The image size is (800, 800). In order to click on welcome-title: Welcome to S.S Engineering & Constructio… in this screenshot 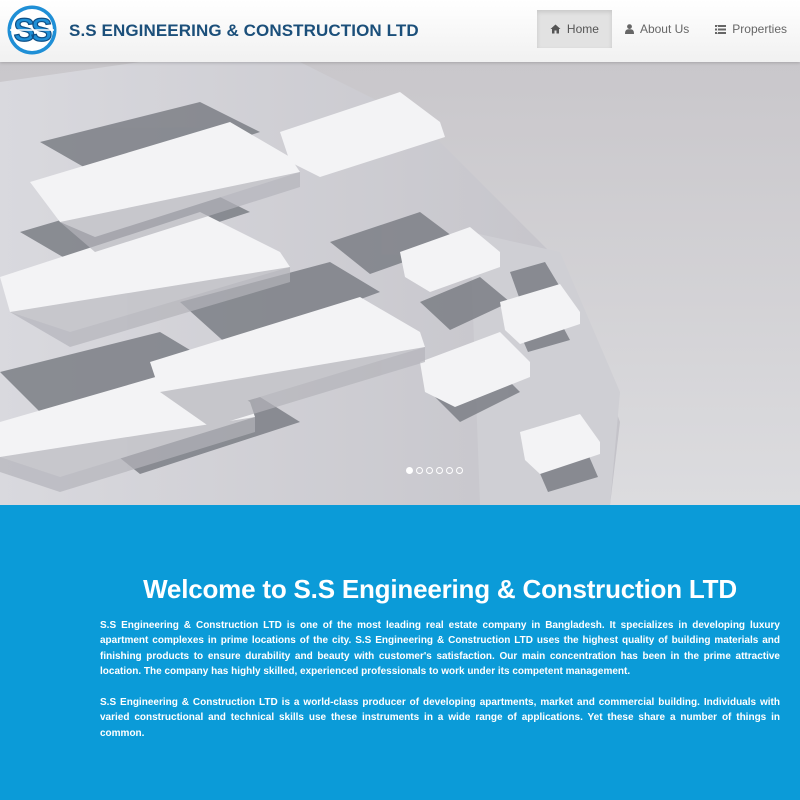, I will do `click(440, 589)`.